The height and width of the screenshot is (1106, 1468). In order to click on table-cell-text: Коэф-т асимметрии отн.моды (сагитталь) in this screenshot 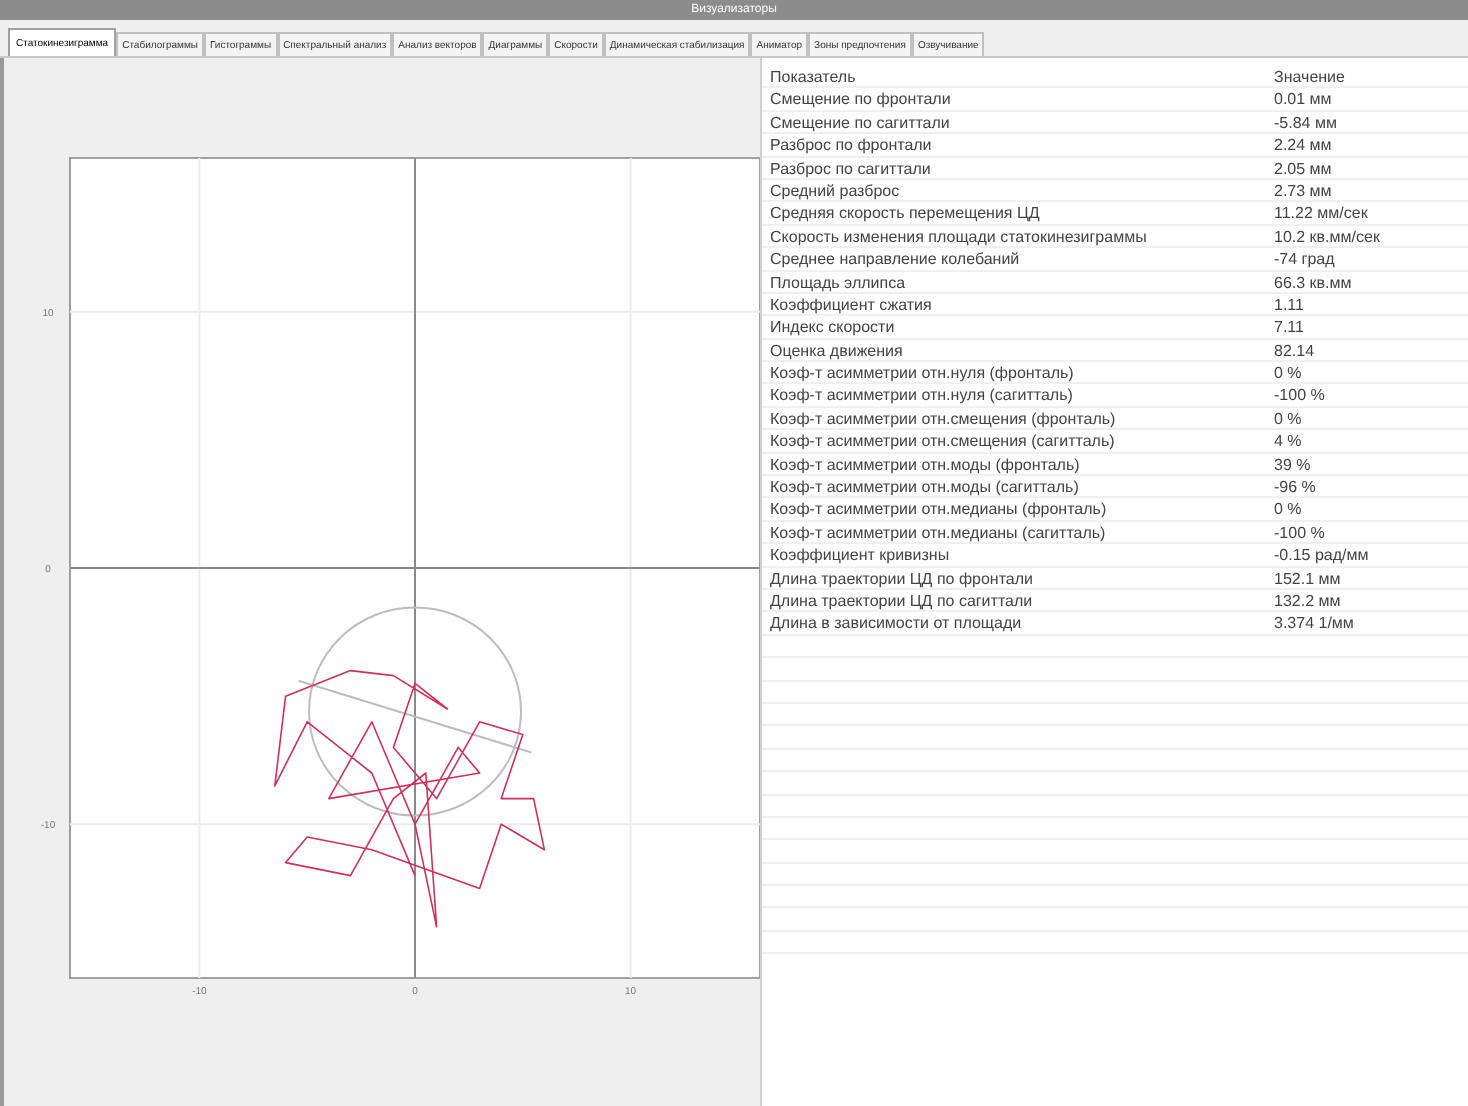, I will do `click(924, 486)`.